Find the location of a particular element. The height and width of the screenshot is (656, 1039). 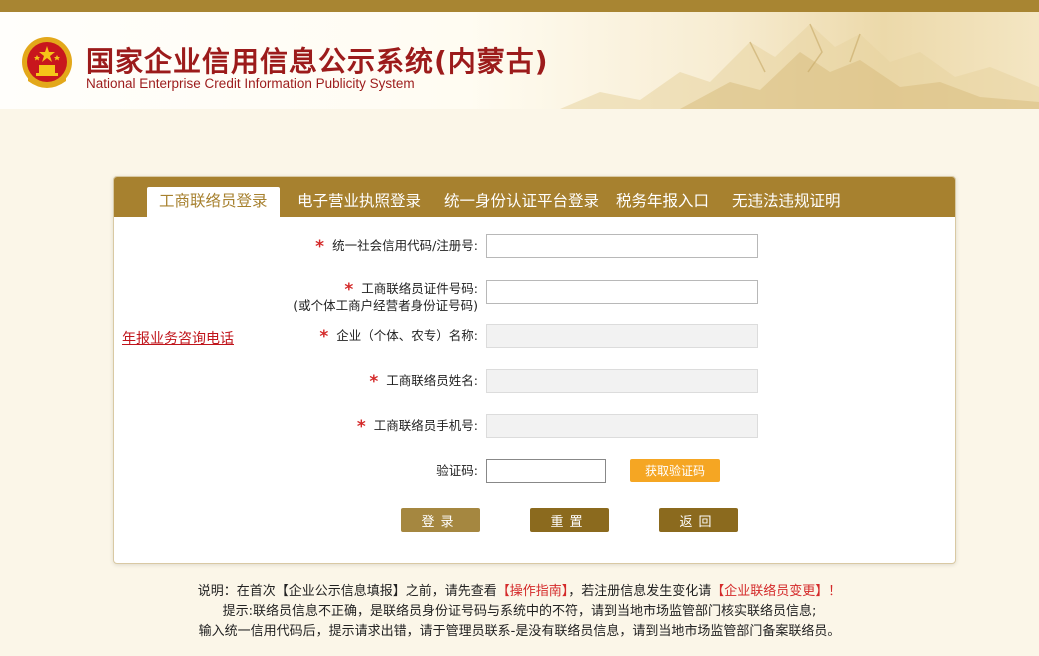

tab-liaison-login: 工商联络员登录 is located at coordinates (213, 202).